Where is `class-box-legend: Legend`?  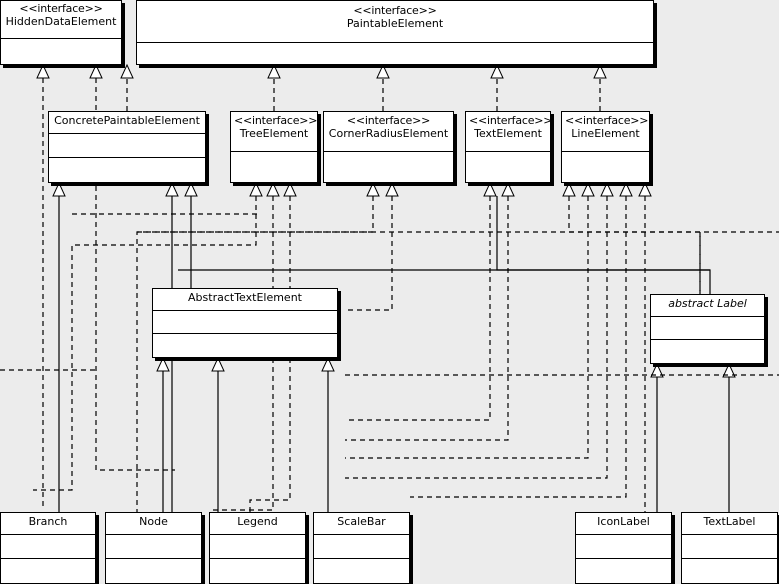
class-box-legend: Legend is located at coordinates (257, 548).